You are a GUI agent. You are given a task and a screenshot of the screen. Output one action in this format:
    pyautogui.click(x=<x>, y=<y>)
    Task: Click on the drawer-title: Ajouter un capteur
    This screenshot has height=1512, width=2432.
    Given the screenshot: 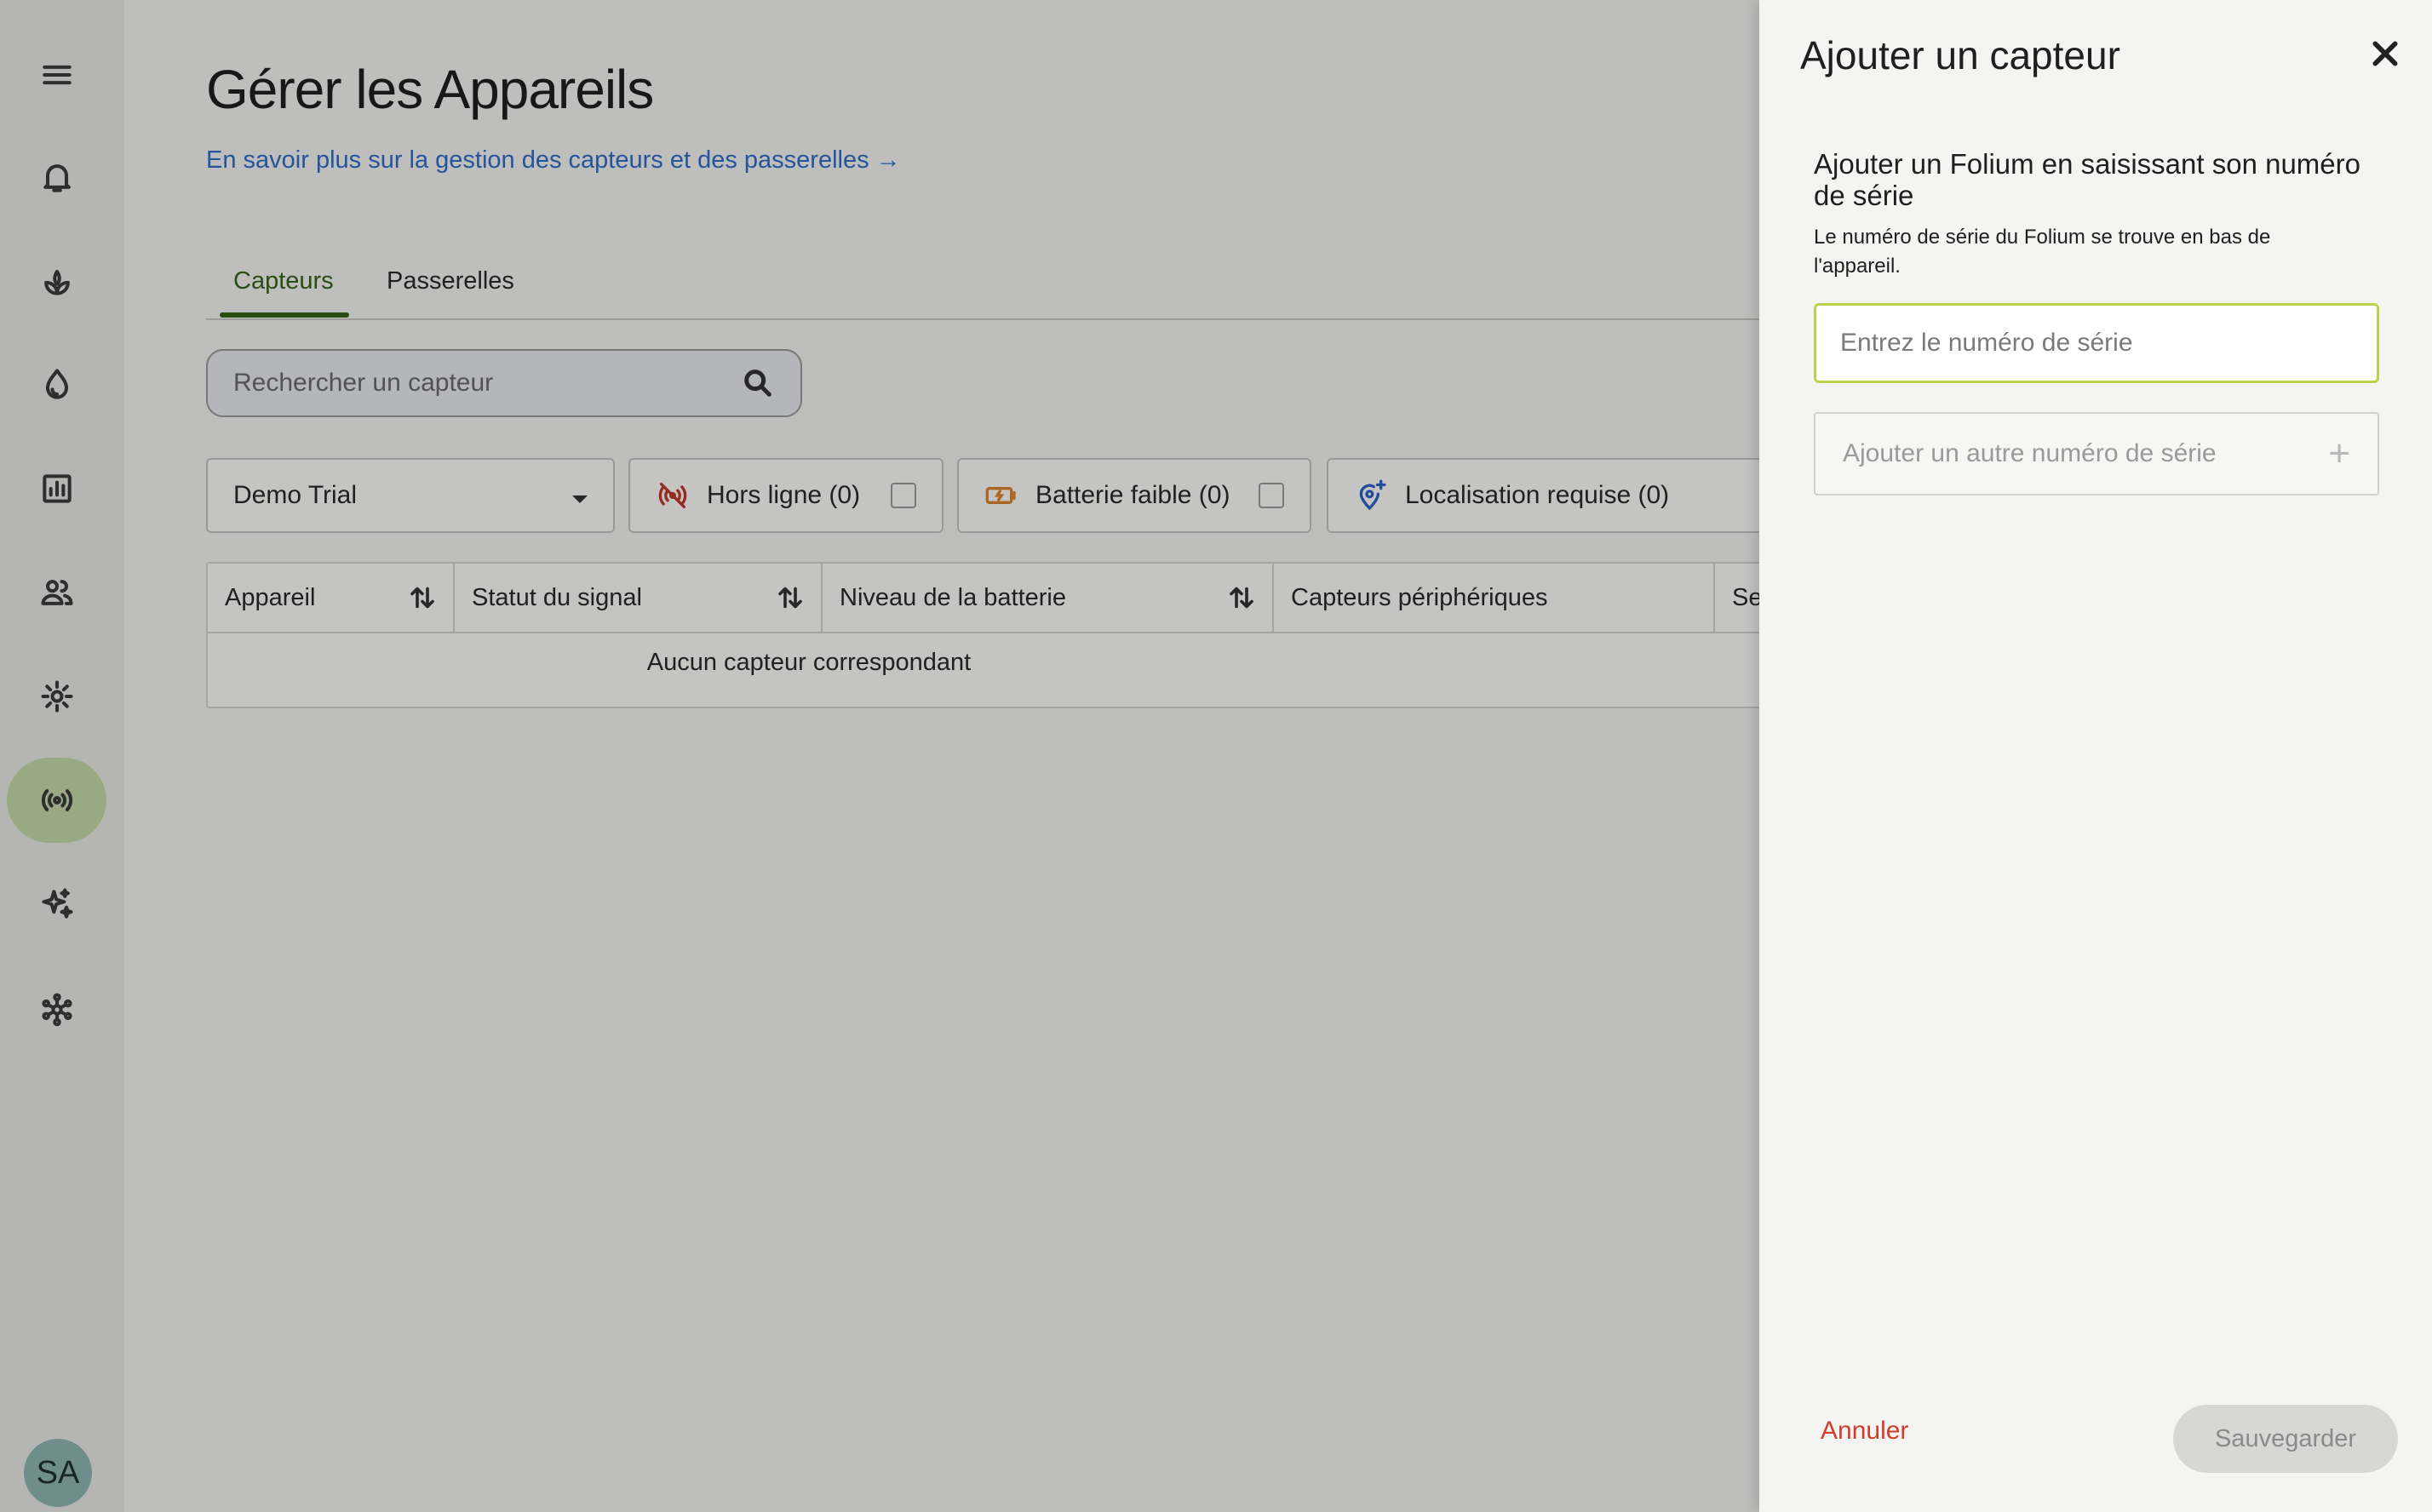 What is the action you would take?
    pyautogui.click(x=1960, y=55)
    